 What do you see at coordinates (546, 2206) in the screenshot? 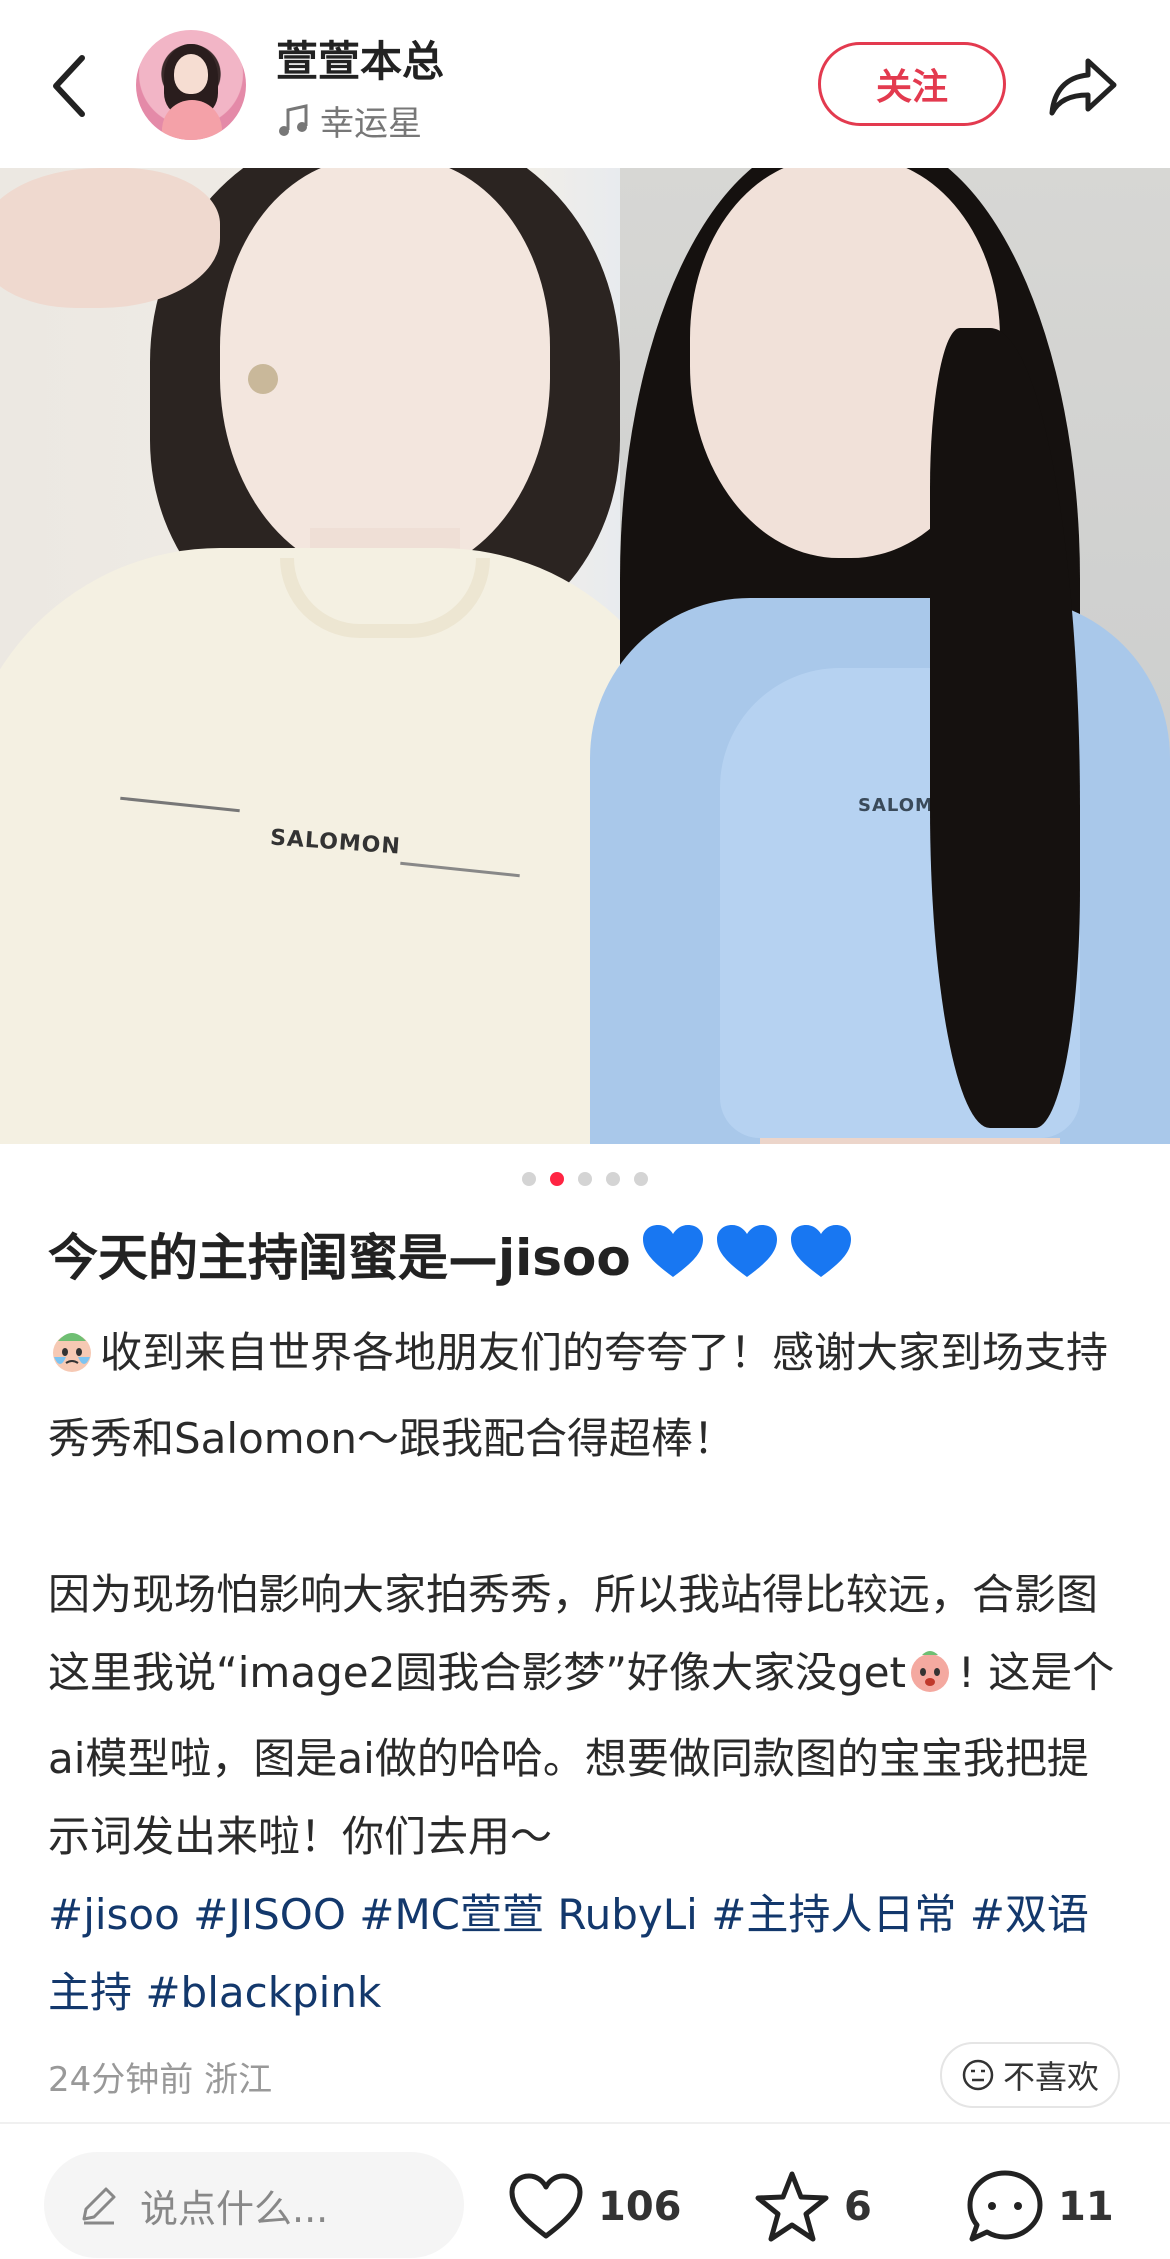
I see `heart-icon` at bounding box center [546, 2206].